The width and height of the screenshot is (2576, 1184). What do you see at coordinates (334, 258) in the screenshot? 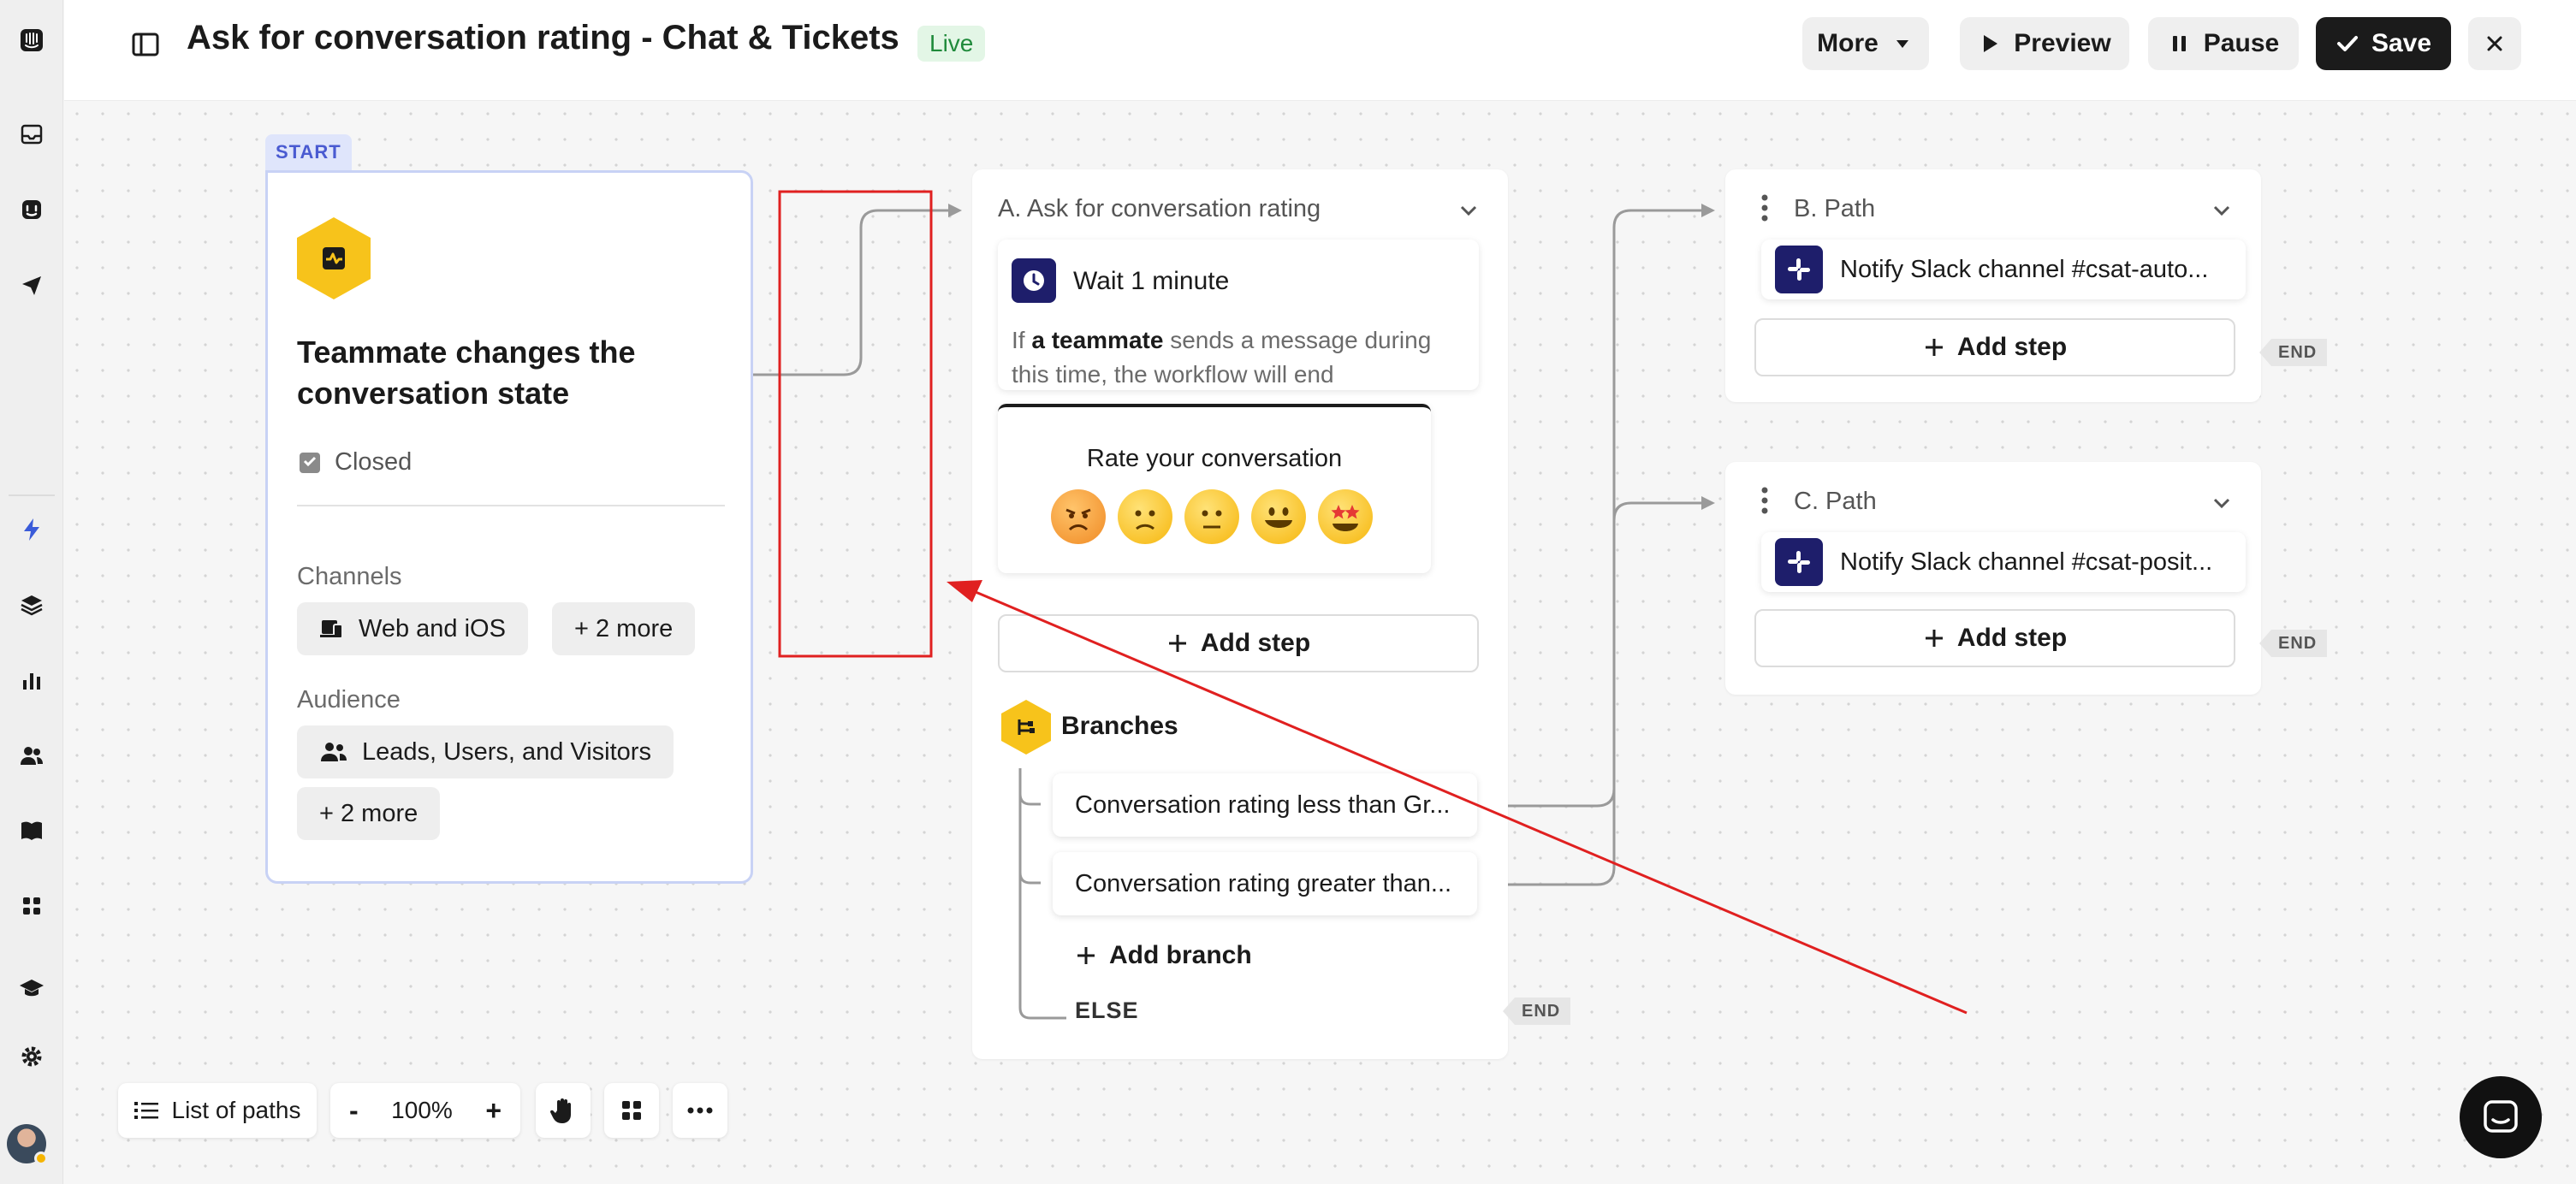
I see `trigger-hex-icon` at bounding box center [334, 258].